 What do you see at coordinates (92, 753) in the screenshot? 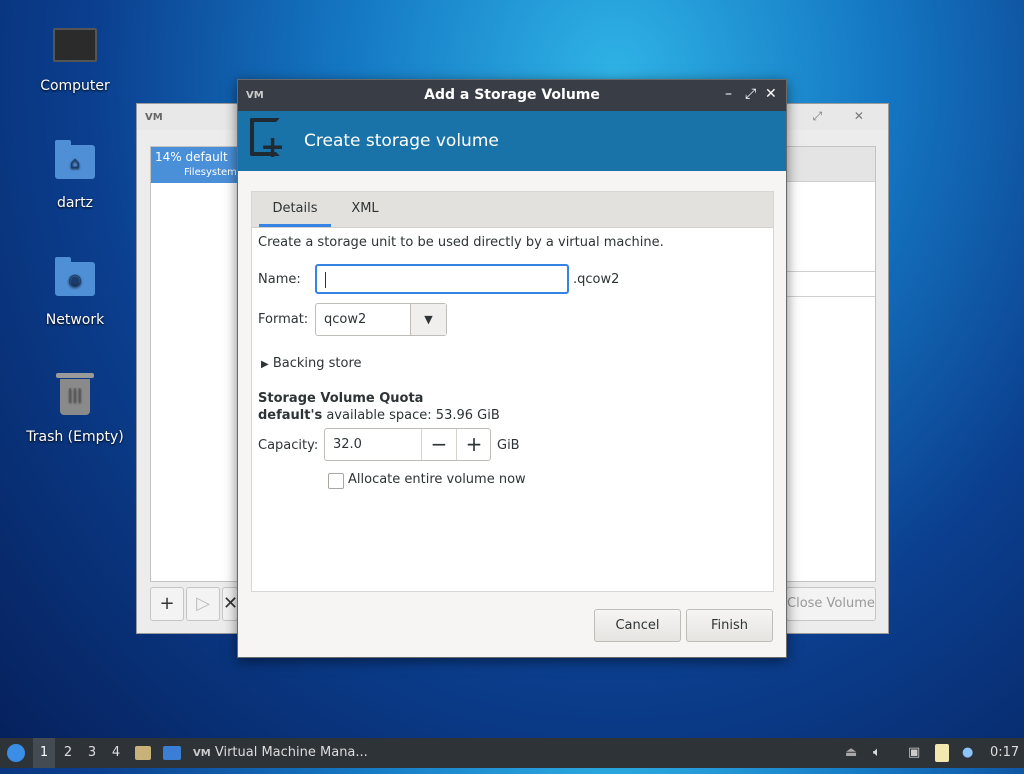
I see `workspace-3: 3` at bounding box center [92, 753].